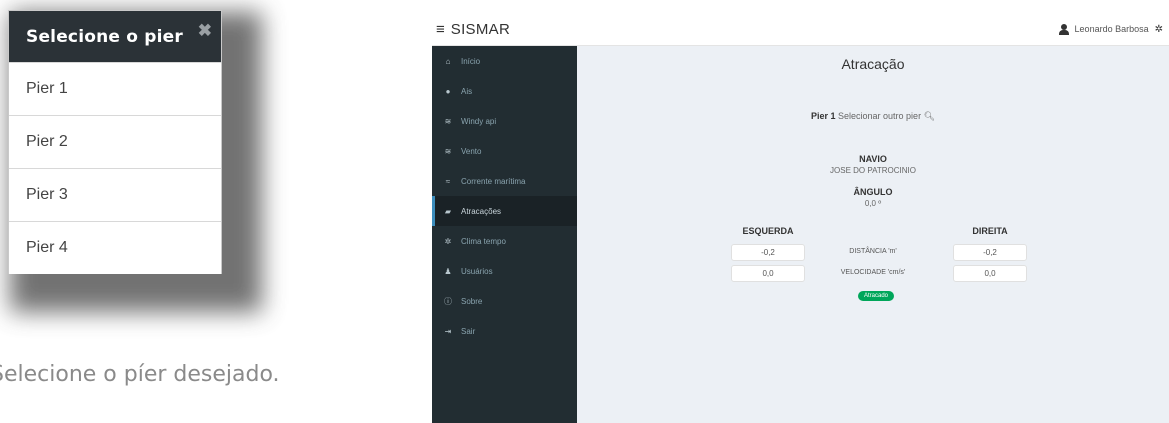  What do you see at coordinates (479, 121) in the screenshot?
I see `sidebar-item-label: Windy api` at bounding box center [479, 121].